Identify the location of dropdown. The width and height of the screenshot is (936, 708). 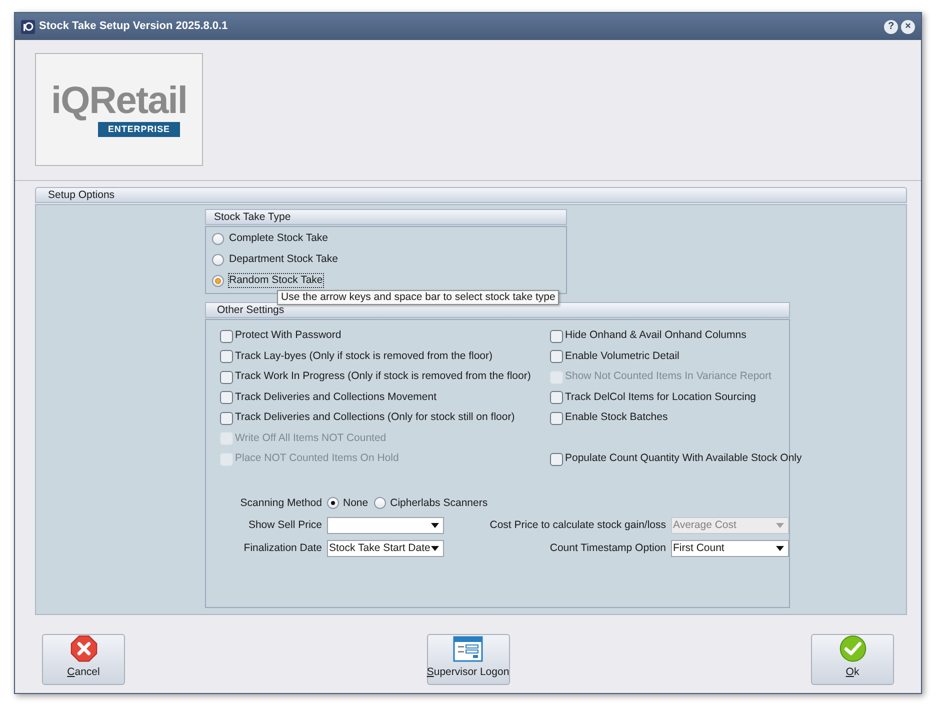
(385, 525).